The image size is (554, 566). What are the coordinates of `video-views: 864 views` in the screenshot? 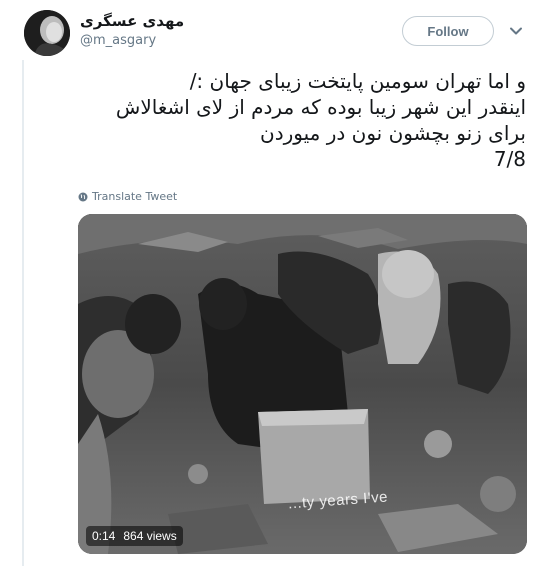 It's located at (150, 536).